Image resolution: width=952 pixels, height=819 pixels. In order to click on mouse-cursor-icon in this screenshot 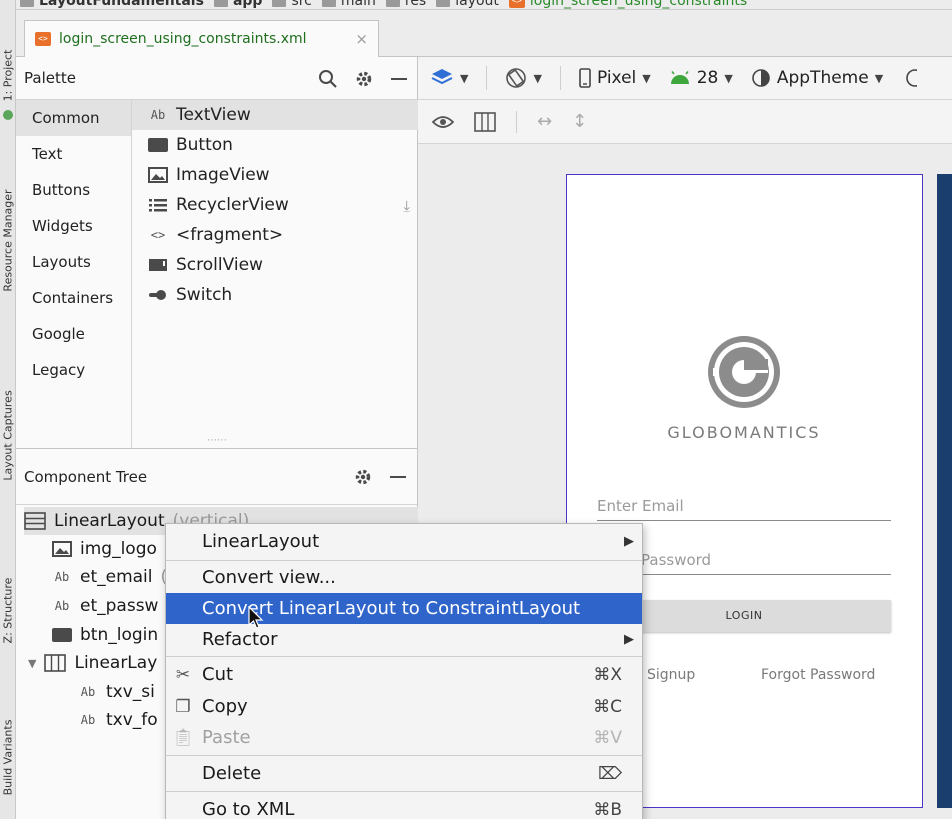, I will do `click(256, 617)`.